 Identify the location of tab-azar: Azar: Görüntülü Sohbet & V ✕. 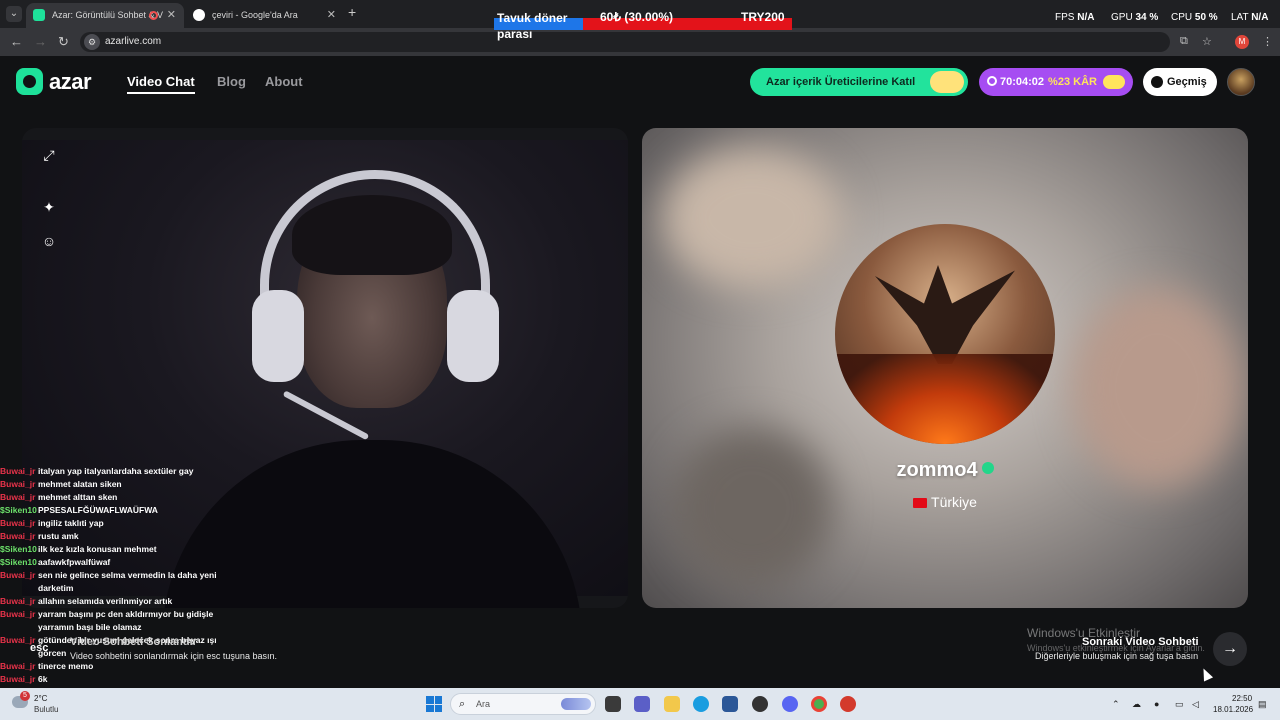
(105, 15).